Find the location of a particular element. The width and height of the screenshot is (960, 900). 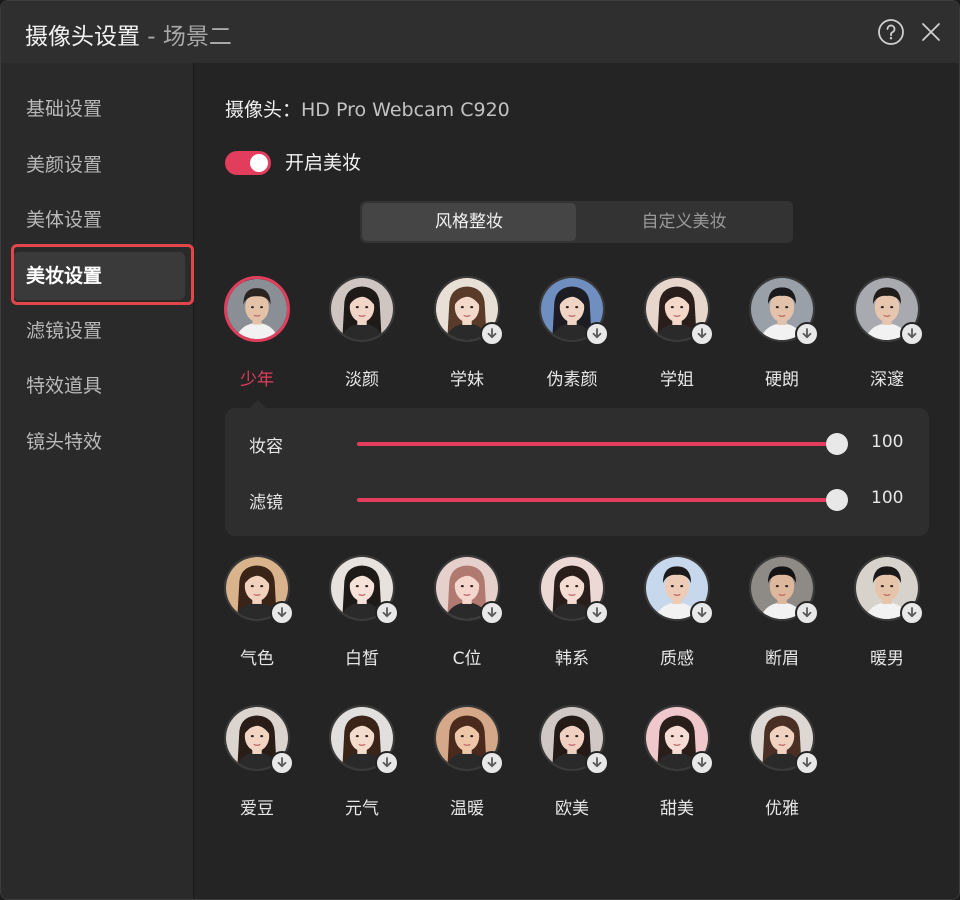

help-button is located at coordinates (891, 32).